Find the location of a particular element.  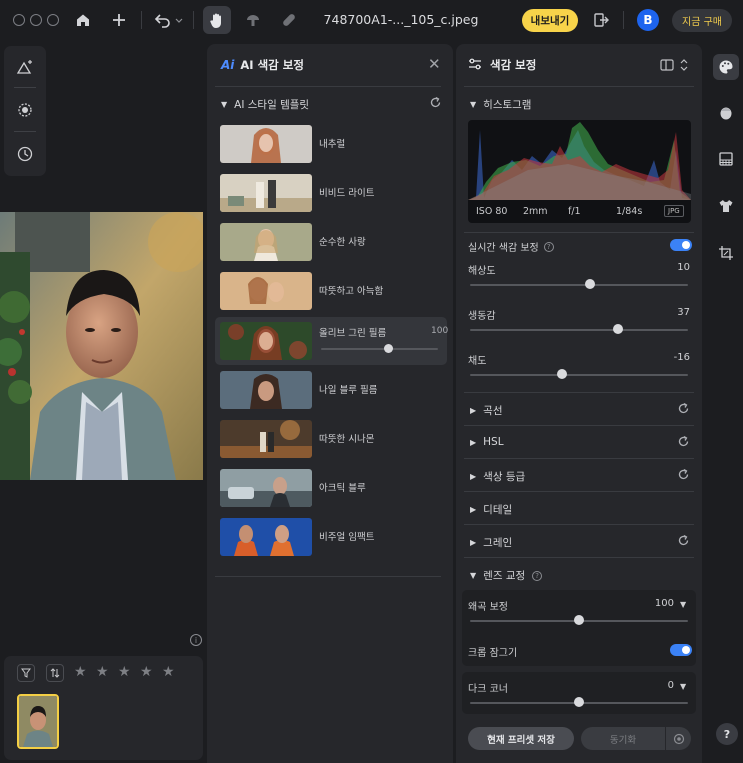

template-item: 아크틱 블루 is located at coordinates (331, 488).